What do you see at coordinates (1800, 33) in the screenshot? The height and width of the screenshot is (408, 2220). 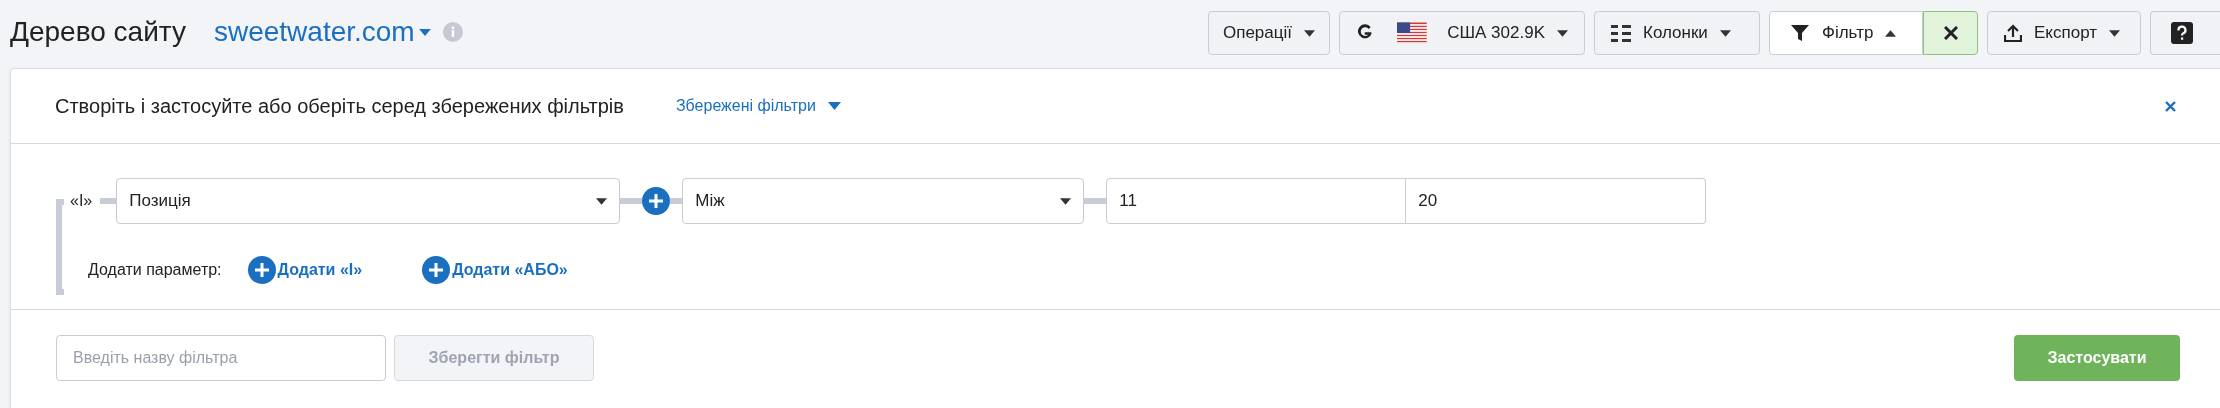 I see `filter-icon` at bounding box center [1800, 33].